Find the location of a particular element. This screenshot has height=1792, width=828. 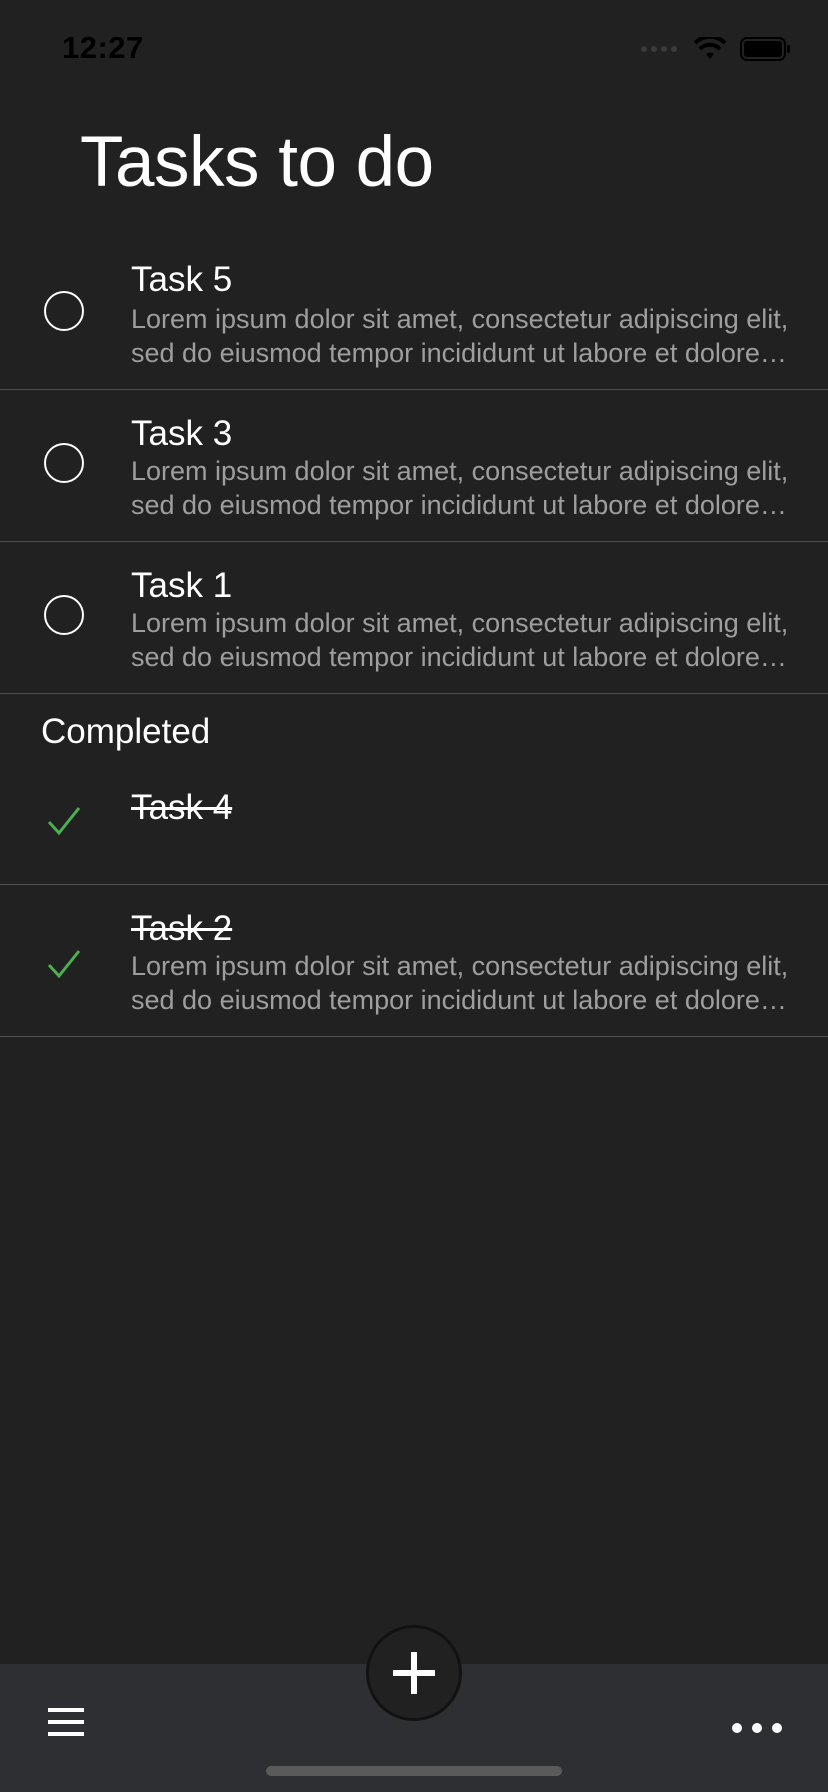

task-title: Task 5 is located at coordinates (182, 279).